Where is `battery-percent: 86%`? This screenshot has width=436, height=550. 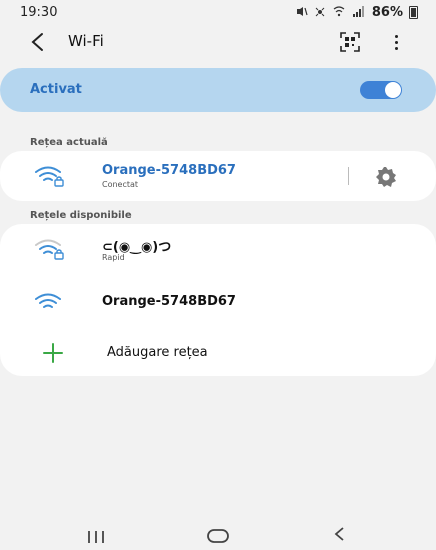
battery-percent: 86% is located at coordinates (387, 12).